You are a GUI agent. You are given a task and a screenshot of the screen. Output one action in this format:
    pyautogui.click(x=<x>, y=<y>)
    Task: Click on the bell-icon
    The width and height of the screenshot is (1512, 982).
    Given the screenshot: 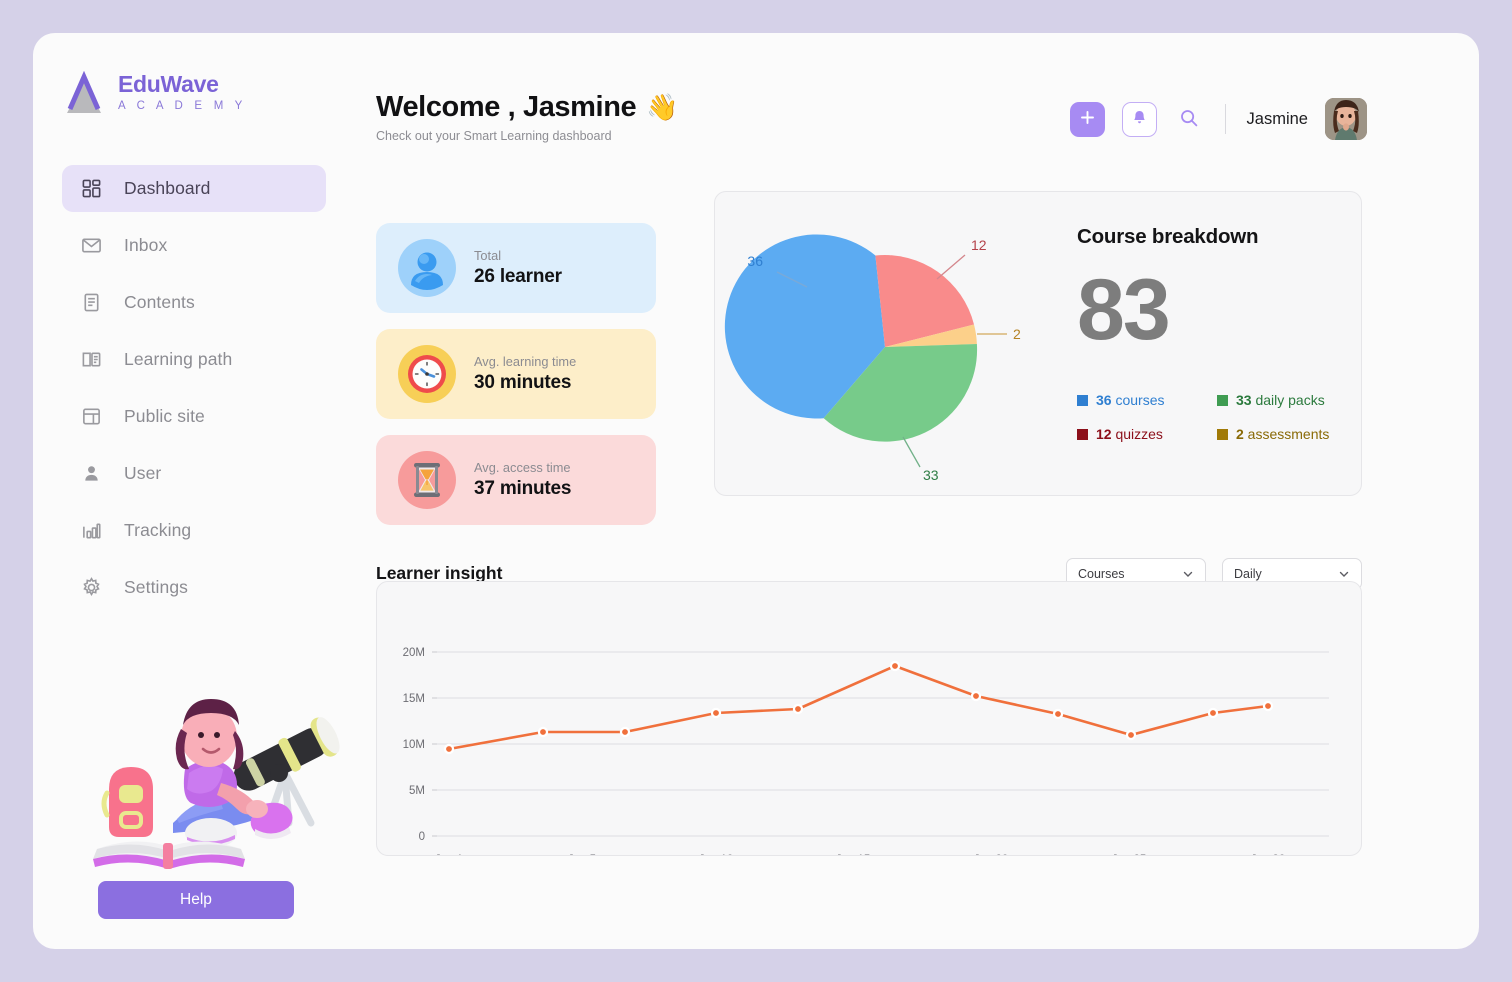 What is the action you would take?
    pyautogui.click(x=1139, y=119)
    